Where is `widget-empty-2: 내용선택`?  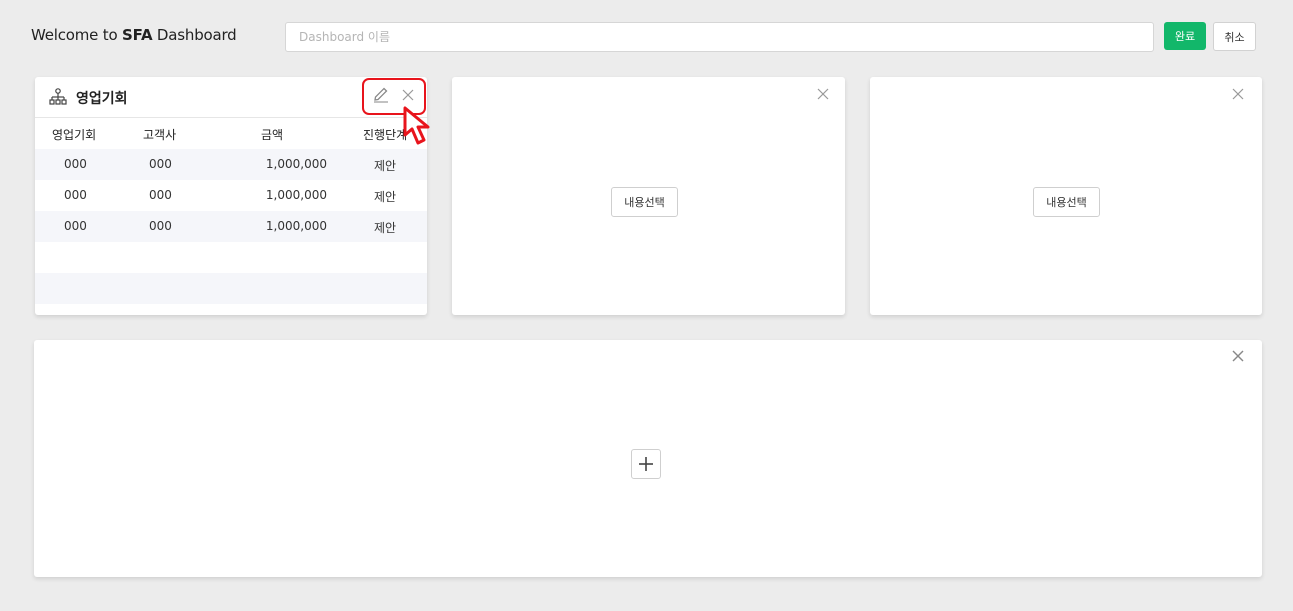 widget-empty-2: 내용선택 is located at coordinates (648, 196).